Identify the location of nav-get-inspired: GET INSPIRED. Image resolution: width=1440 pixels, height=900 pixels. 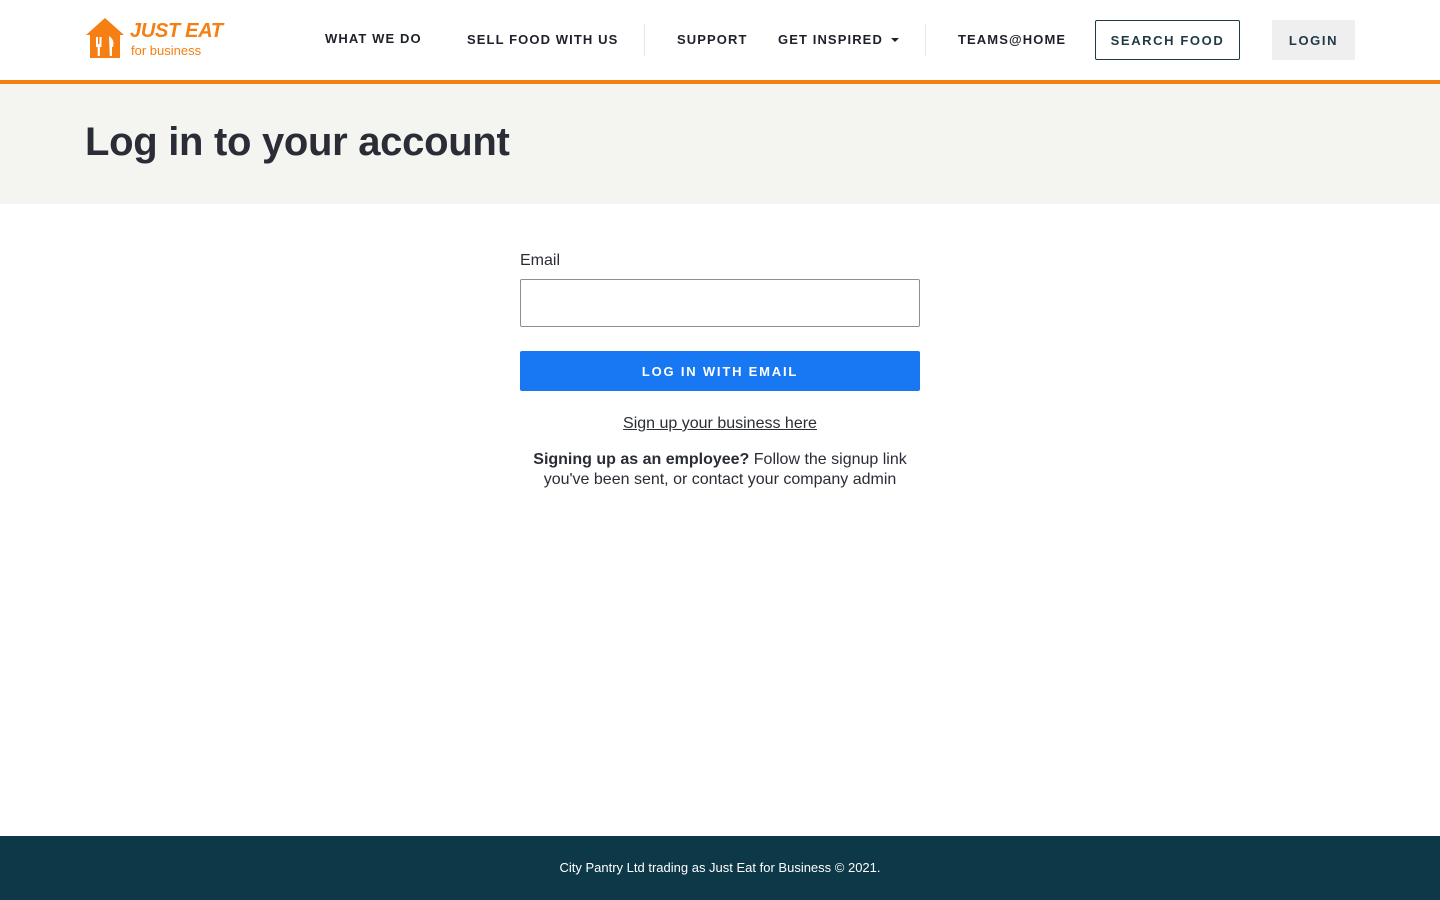
(838, 39).